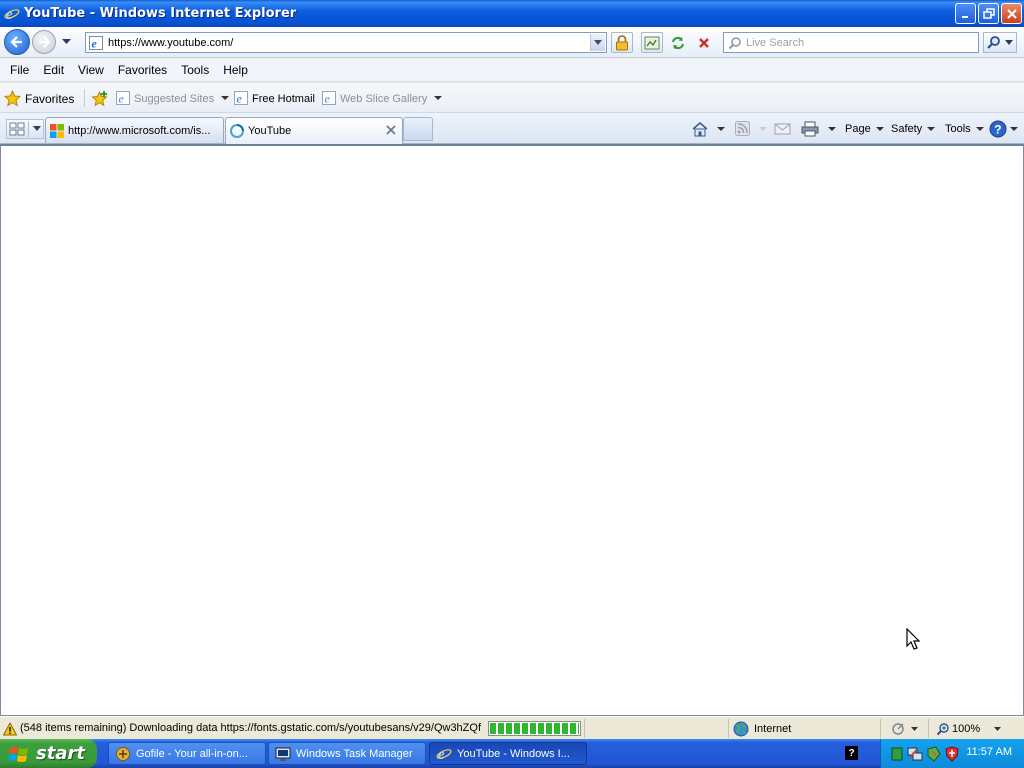  What do you see at coordinates (1003, 129) in the screenshot?
I see `help-menu-button: ?` at bounding box center [1003, 129].